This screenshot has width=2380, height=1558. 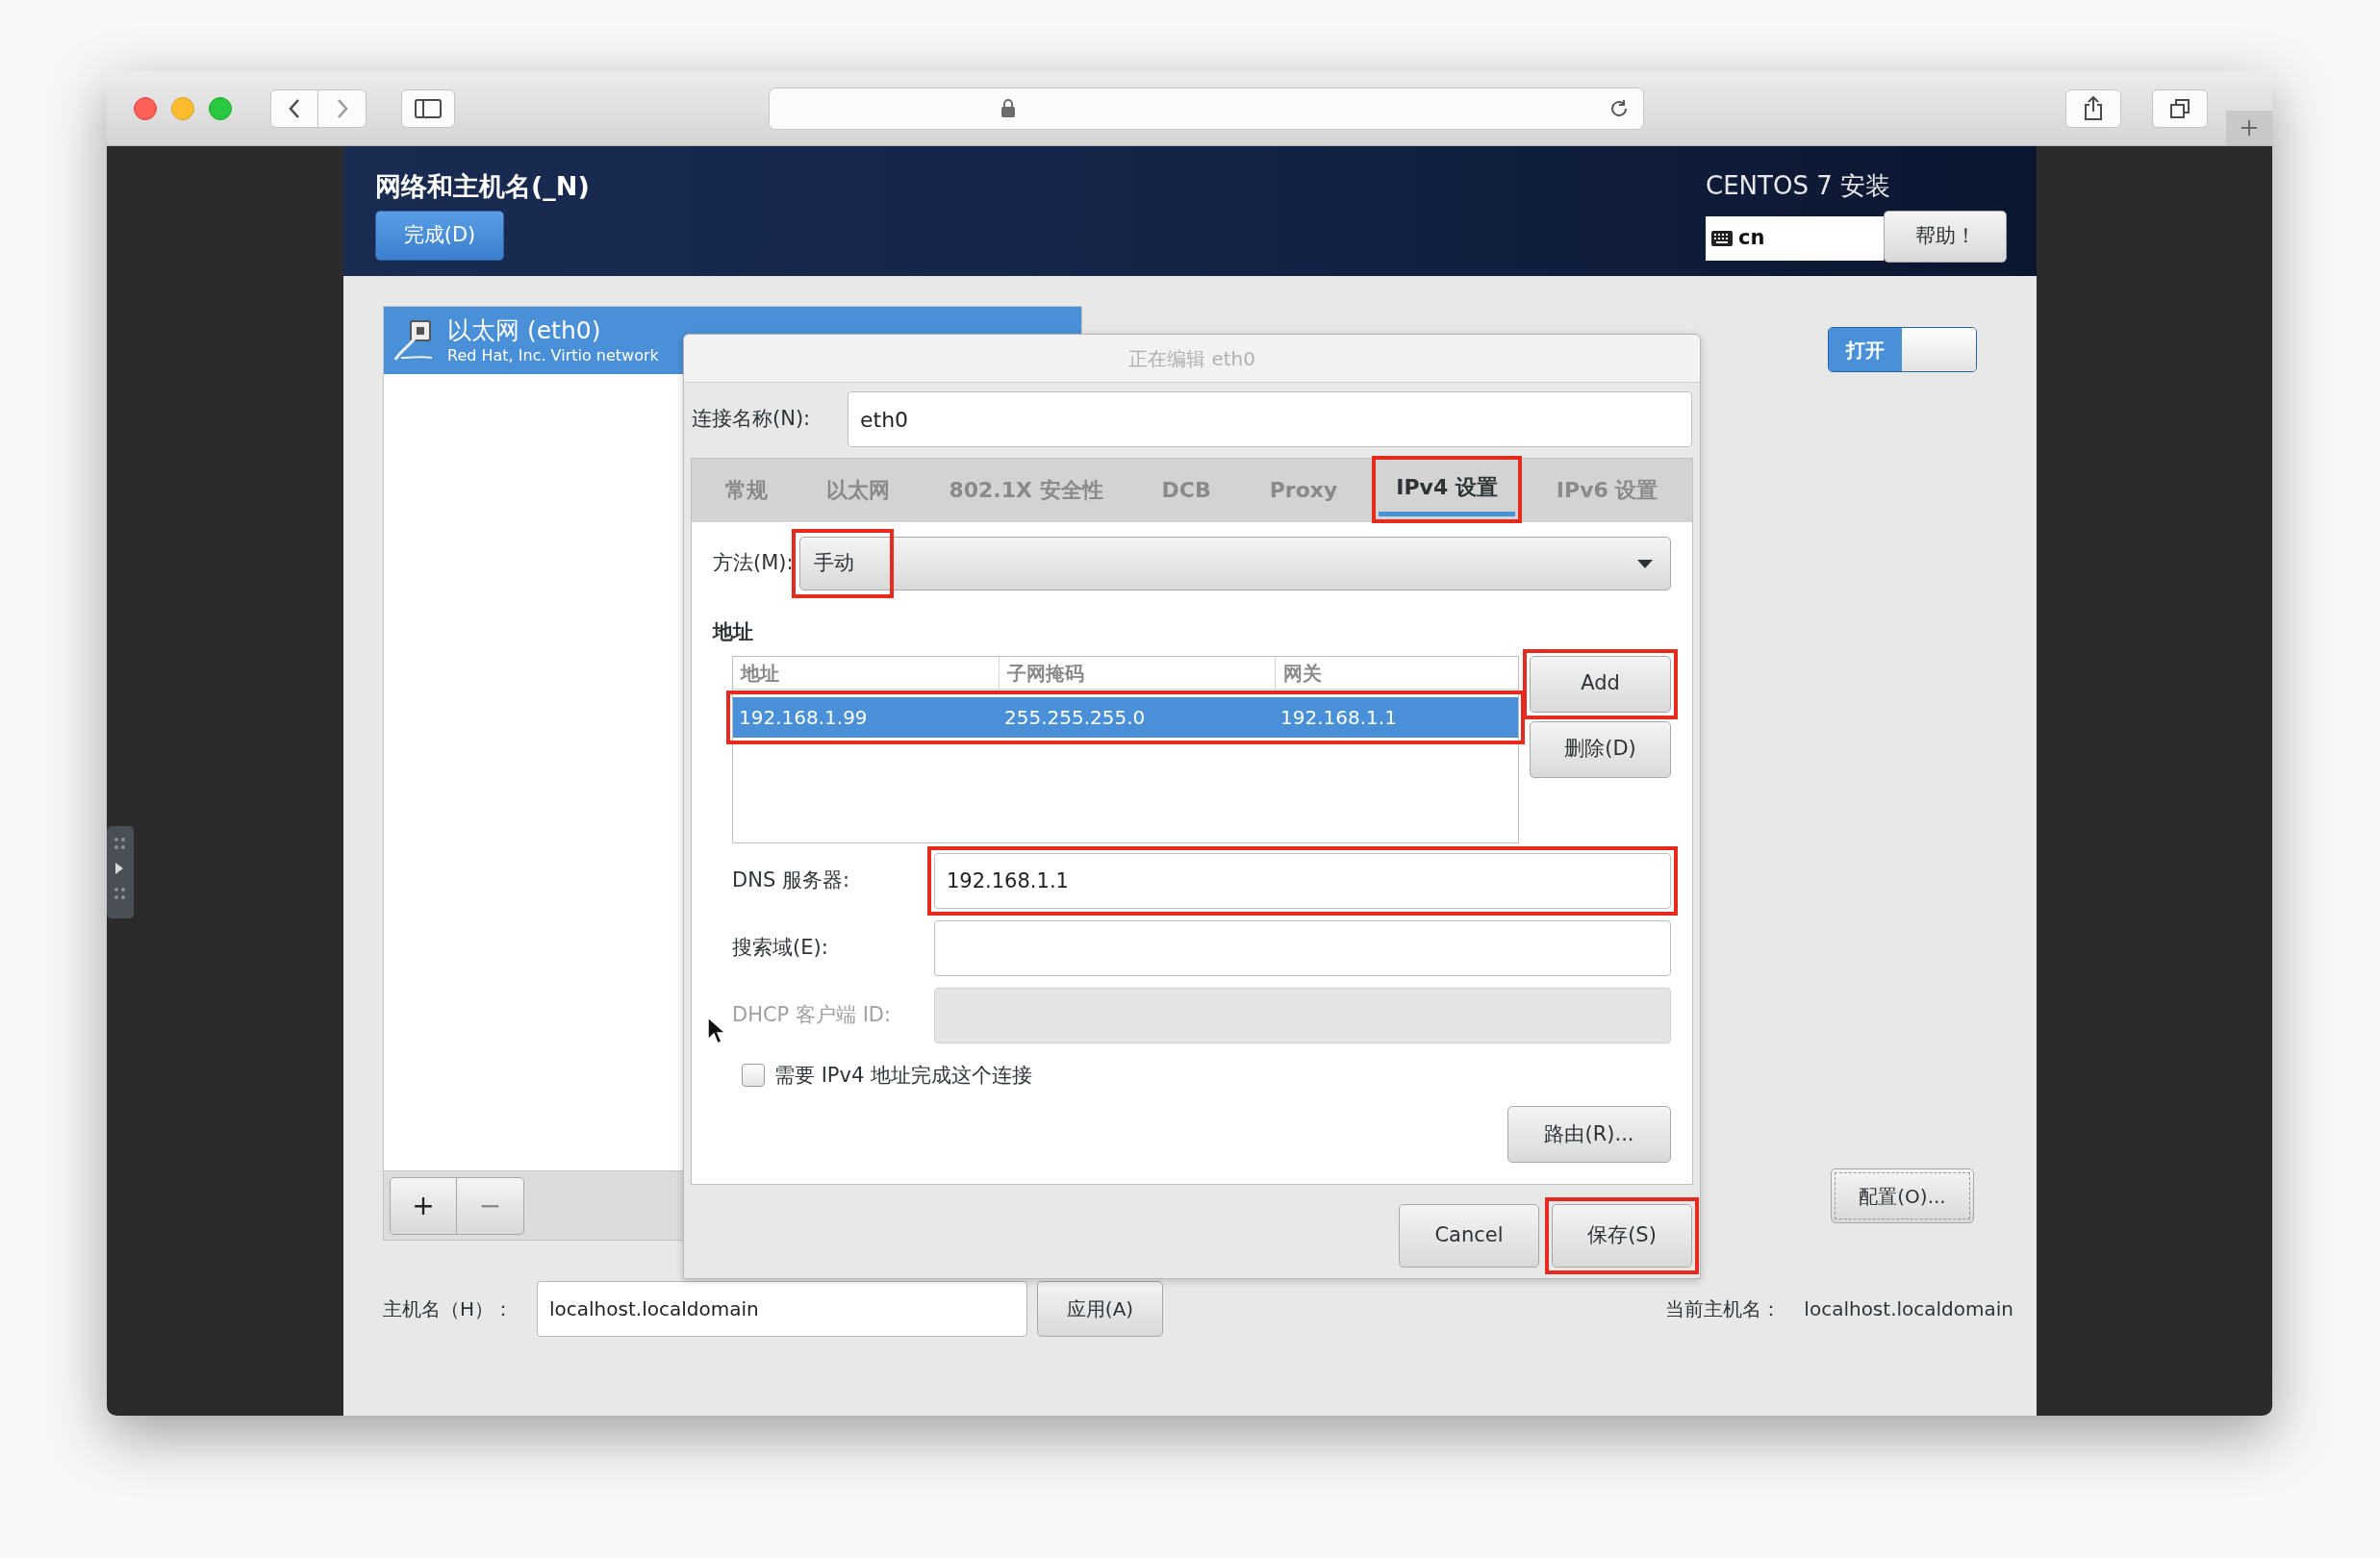 What do you see at coordinates (903, 1075) in the screenshot?
I see `checkbox-label: 需要 IPv4 地址完成这个连接` at bounding box center [903, 1075].